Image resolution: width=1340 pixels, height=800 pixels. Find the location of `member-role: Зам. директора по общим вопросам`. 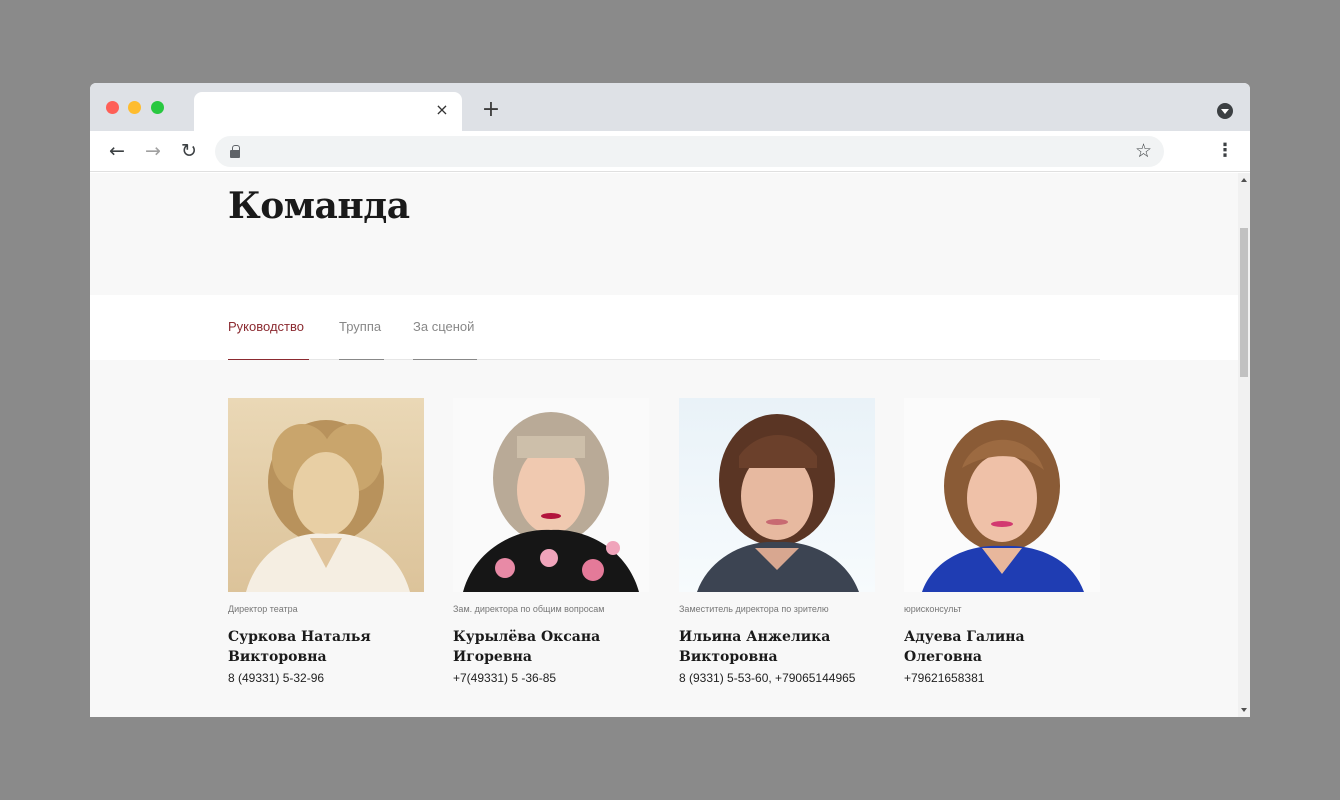

member-role: Зам. директора по общим вопросам is located at coordinates (529, 609).